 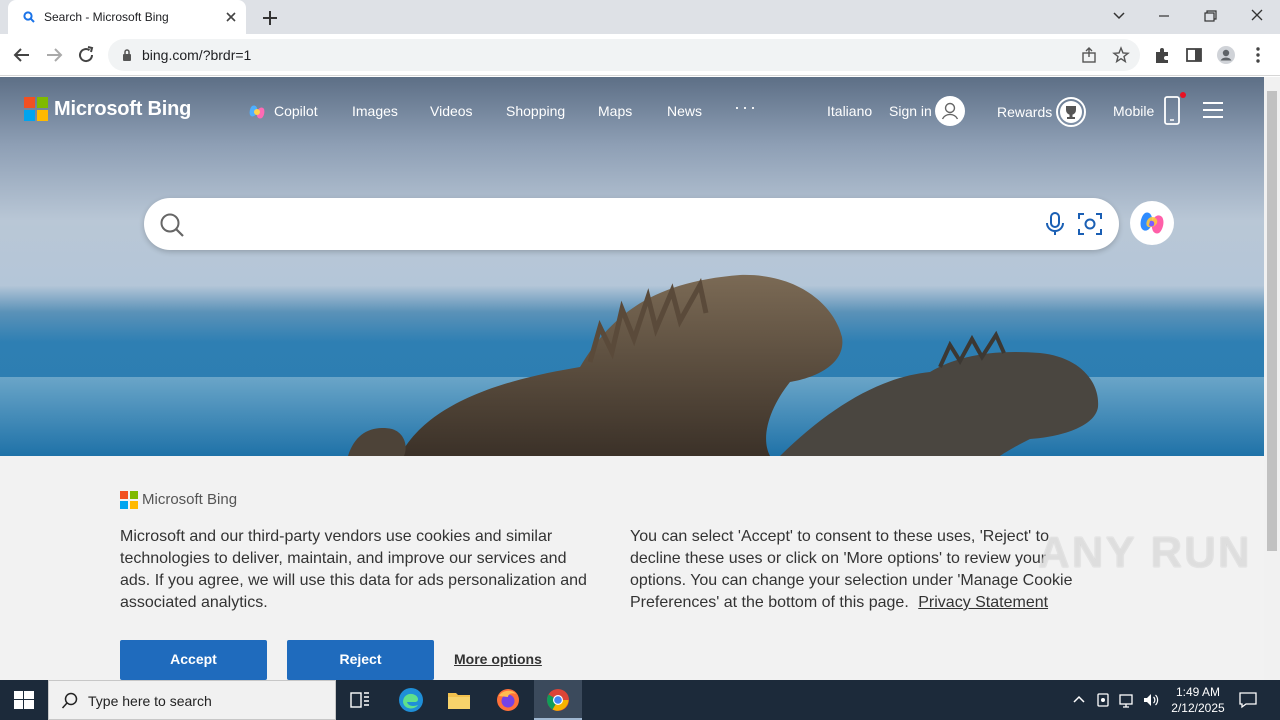 I want to click on volume-icon, so click(x=1151, y=700).